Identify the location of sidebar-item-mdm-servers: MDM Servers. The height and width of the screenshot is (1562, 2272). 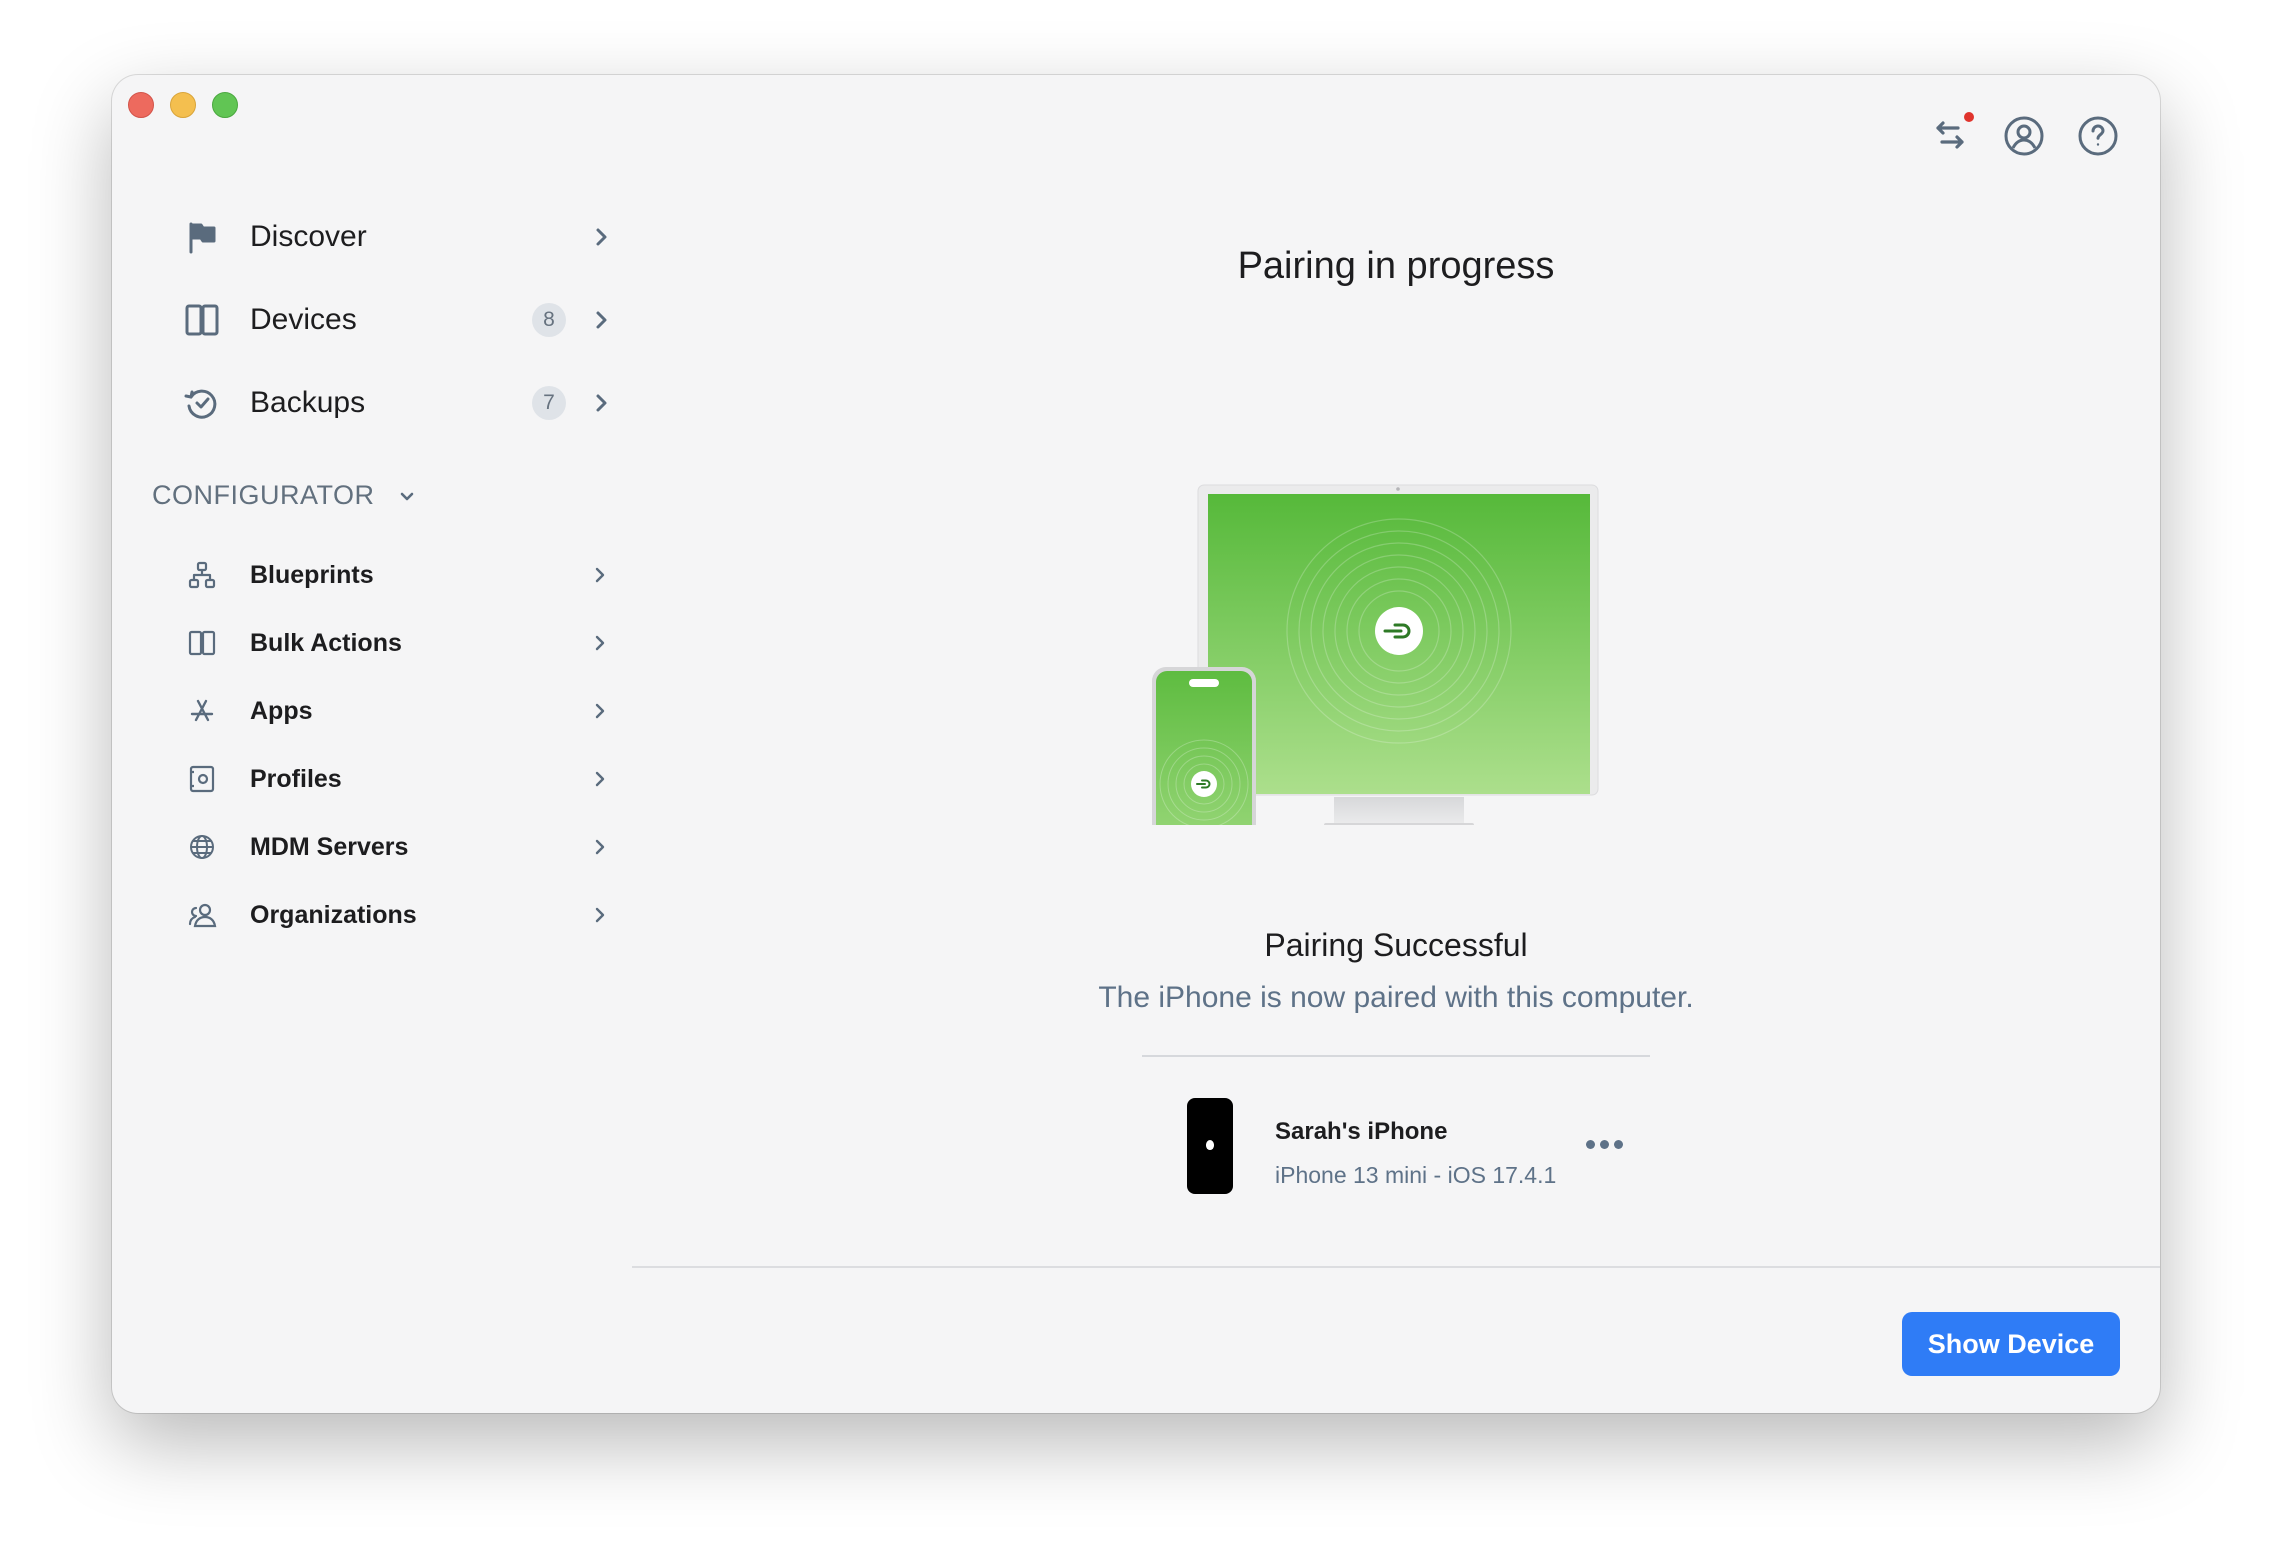
(398, 847).